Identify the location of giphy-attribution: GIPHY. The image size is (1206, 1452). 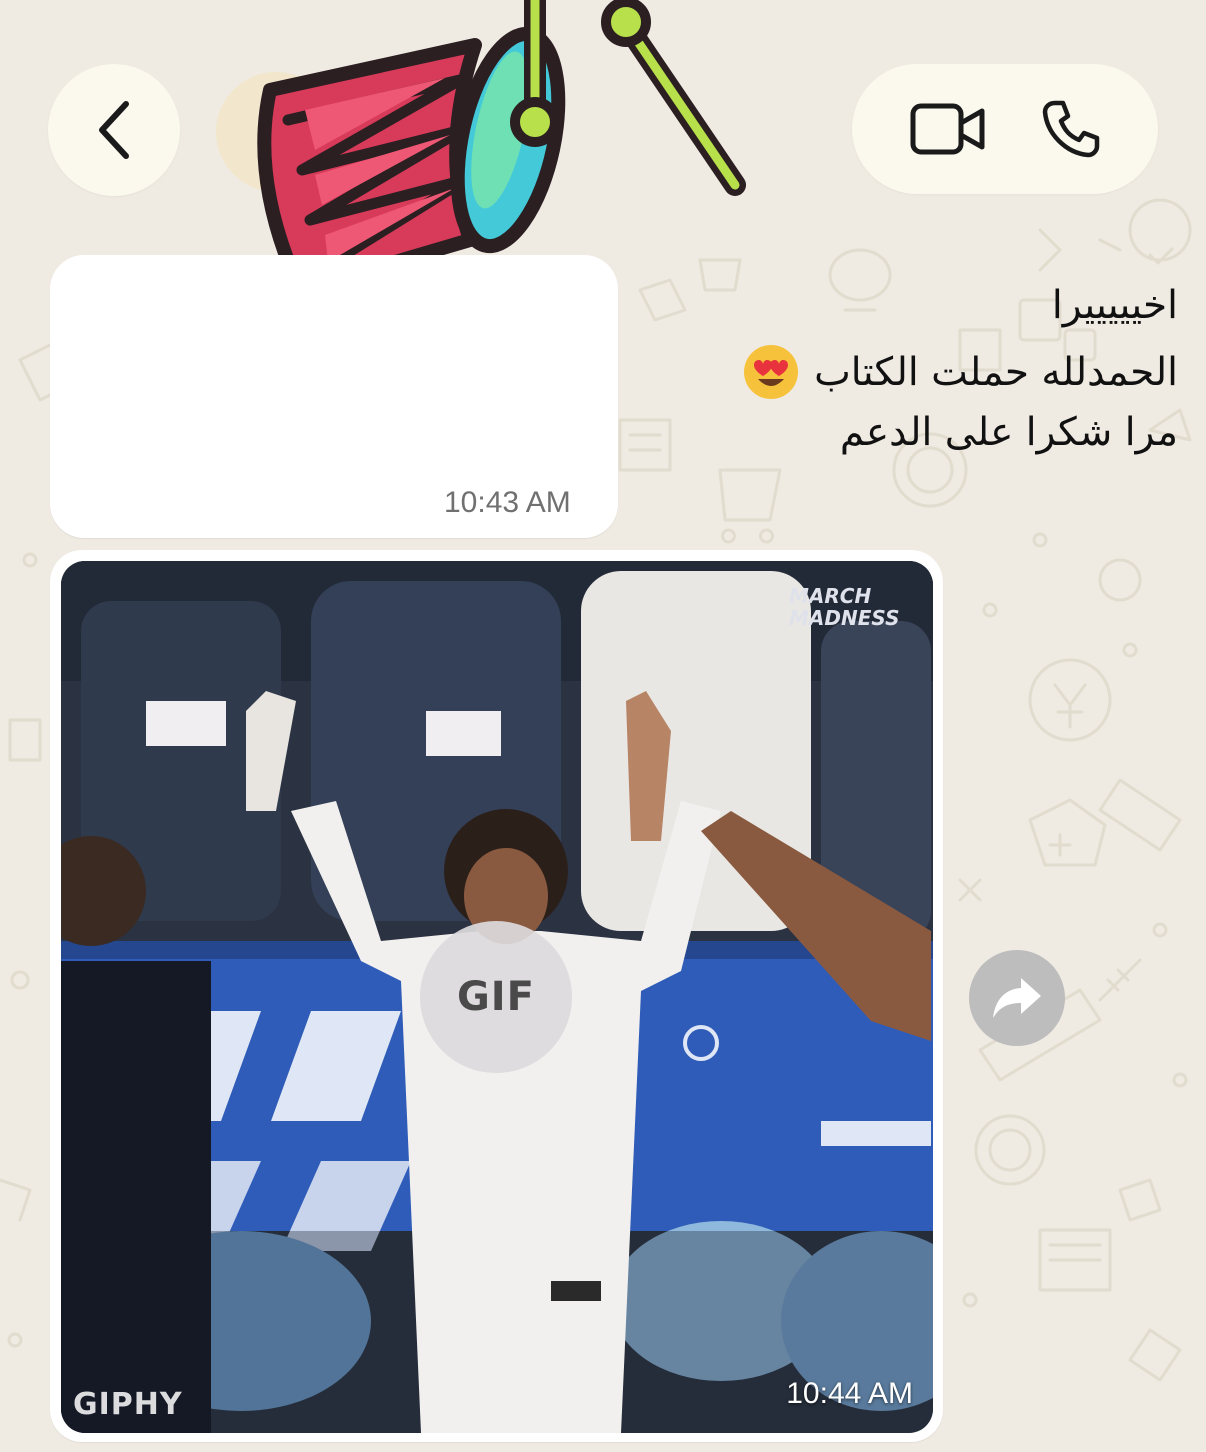
(128, 1404).